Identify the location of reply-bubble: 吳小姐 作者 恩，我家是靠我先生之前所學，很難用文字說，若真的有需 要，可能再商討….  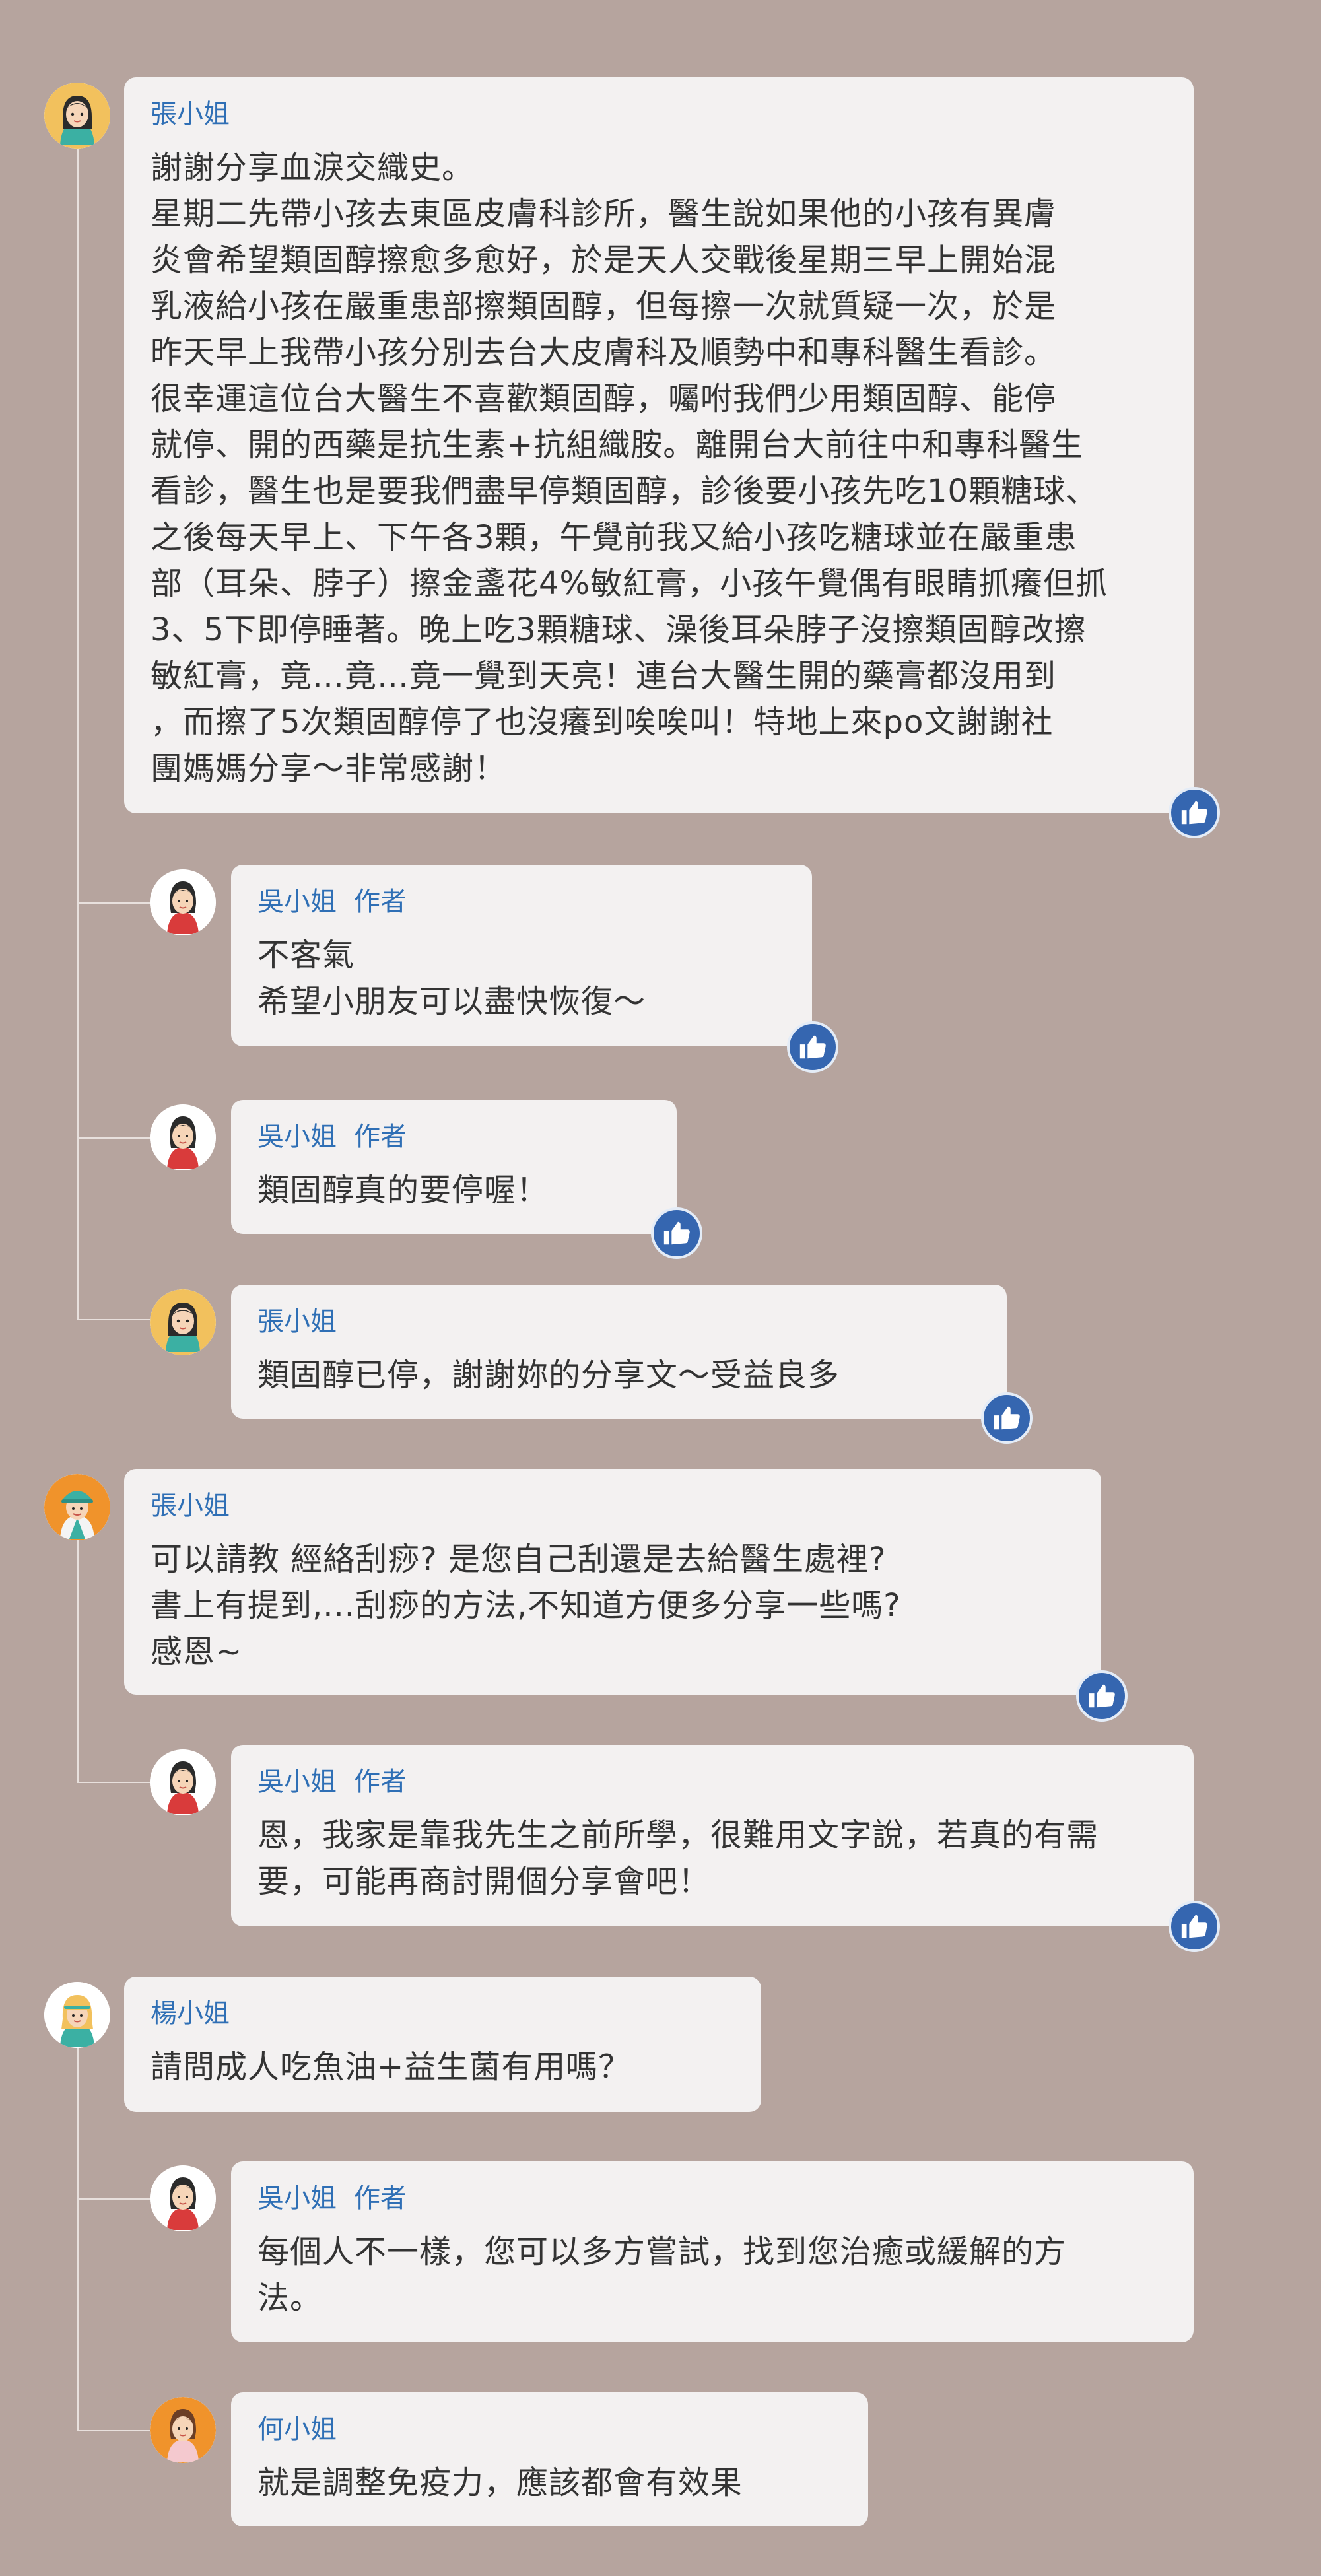
(712, 1836).